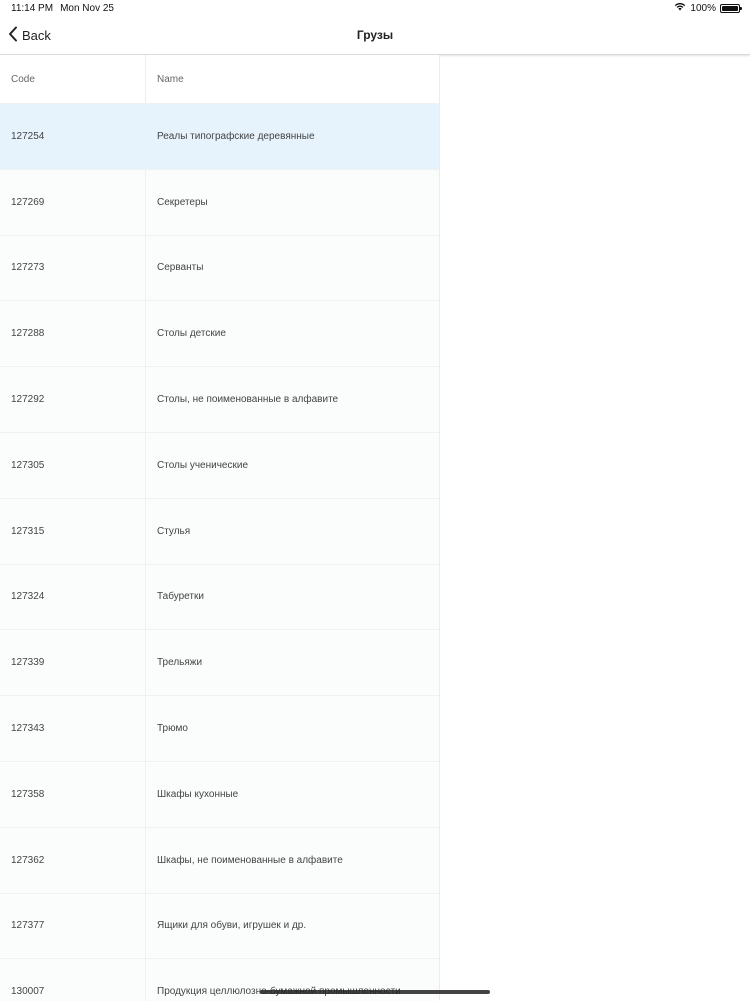  What do you see at coordinates (250, 860) in the screenshot?
I see `cell-name: Шкафы, не поименованные в алфавите` at bounding box center [250, 860].